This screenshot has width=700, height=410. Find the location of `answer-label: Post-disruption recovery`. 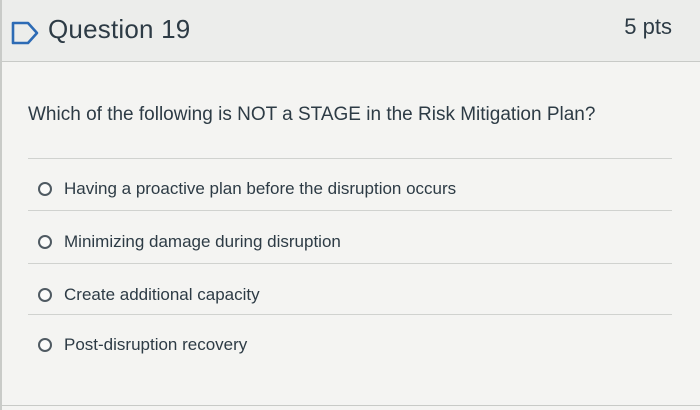

answer-label: Post-disruption recovery is located at coordinates (156, 344).